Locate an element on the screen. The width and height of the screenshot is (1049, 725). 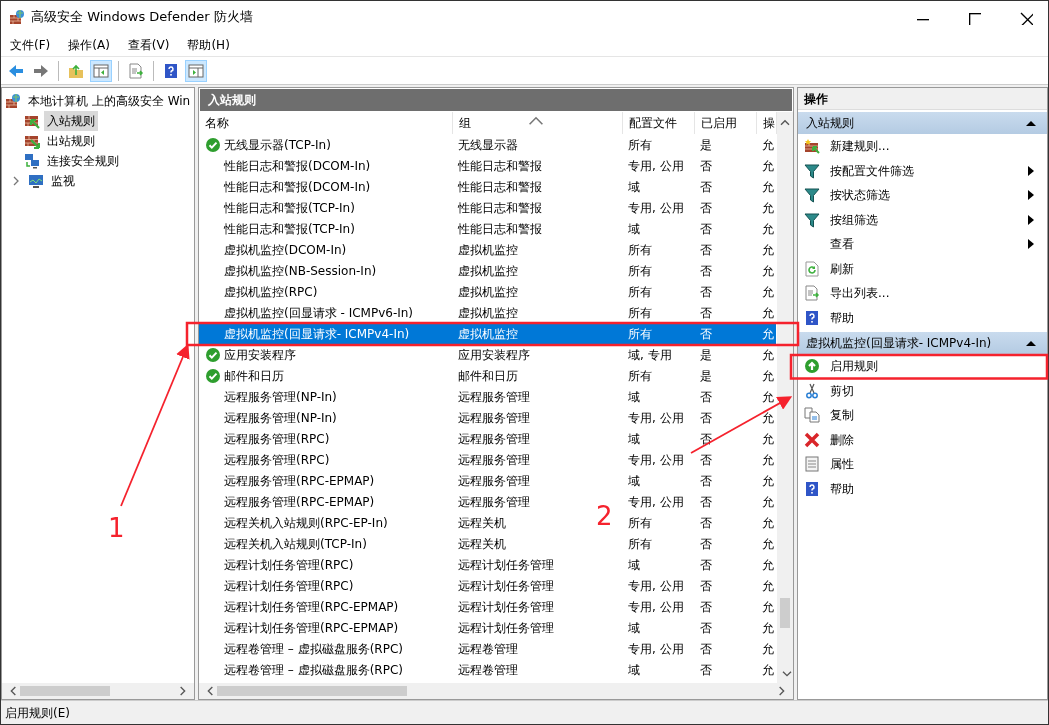
action-item: 复制 is located at coordinates (922, 415).